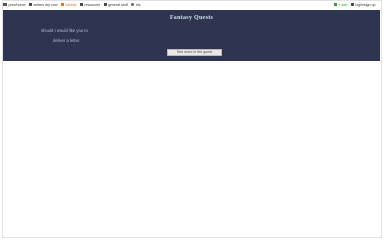 The image size is (384, 240). What do you see at coordinates (67, 40) in the screenshot?
I see `banner-text-line-2: deliver a letter.` at bounding box center [67, 40].